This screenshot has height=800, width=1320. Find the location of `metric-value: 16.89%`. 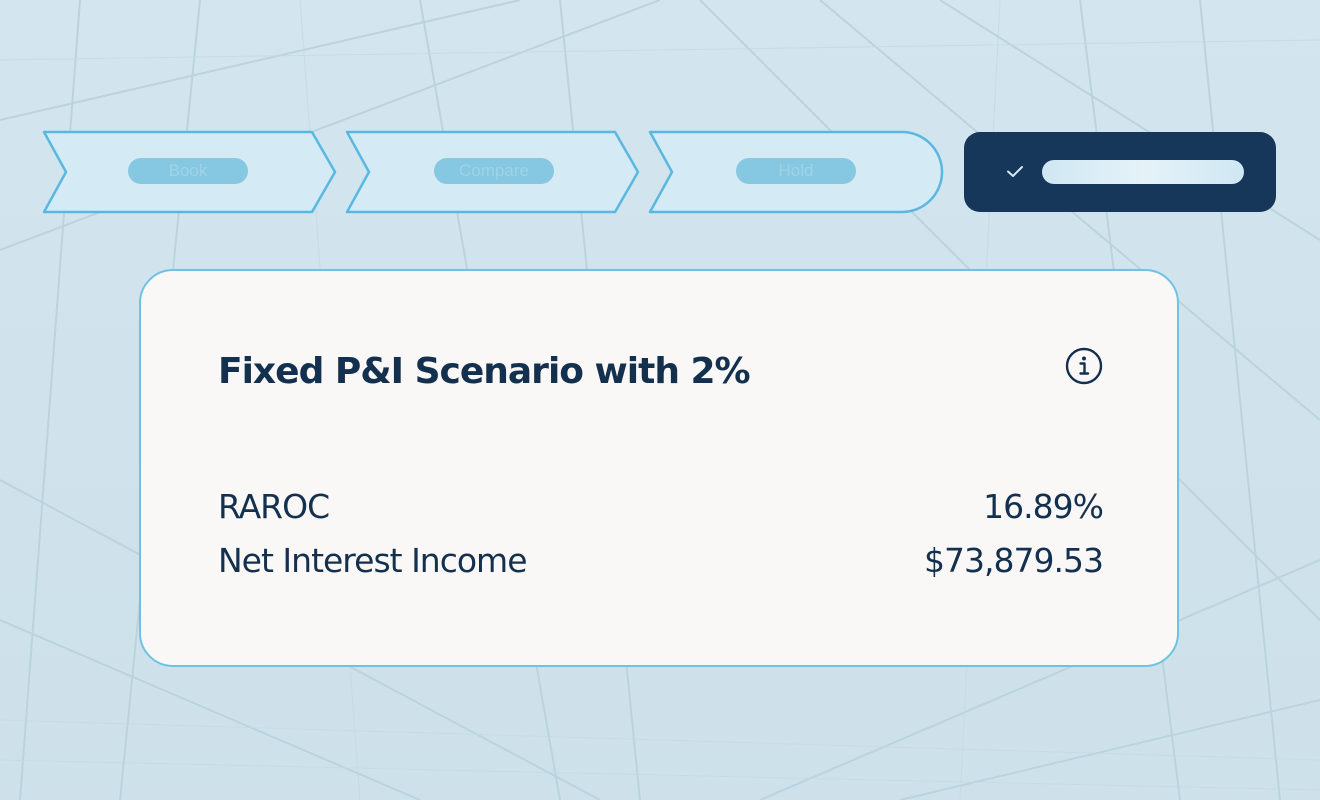

metric-value: 16.89% is located at coordinates (1043, 506).